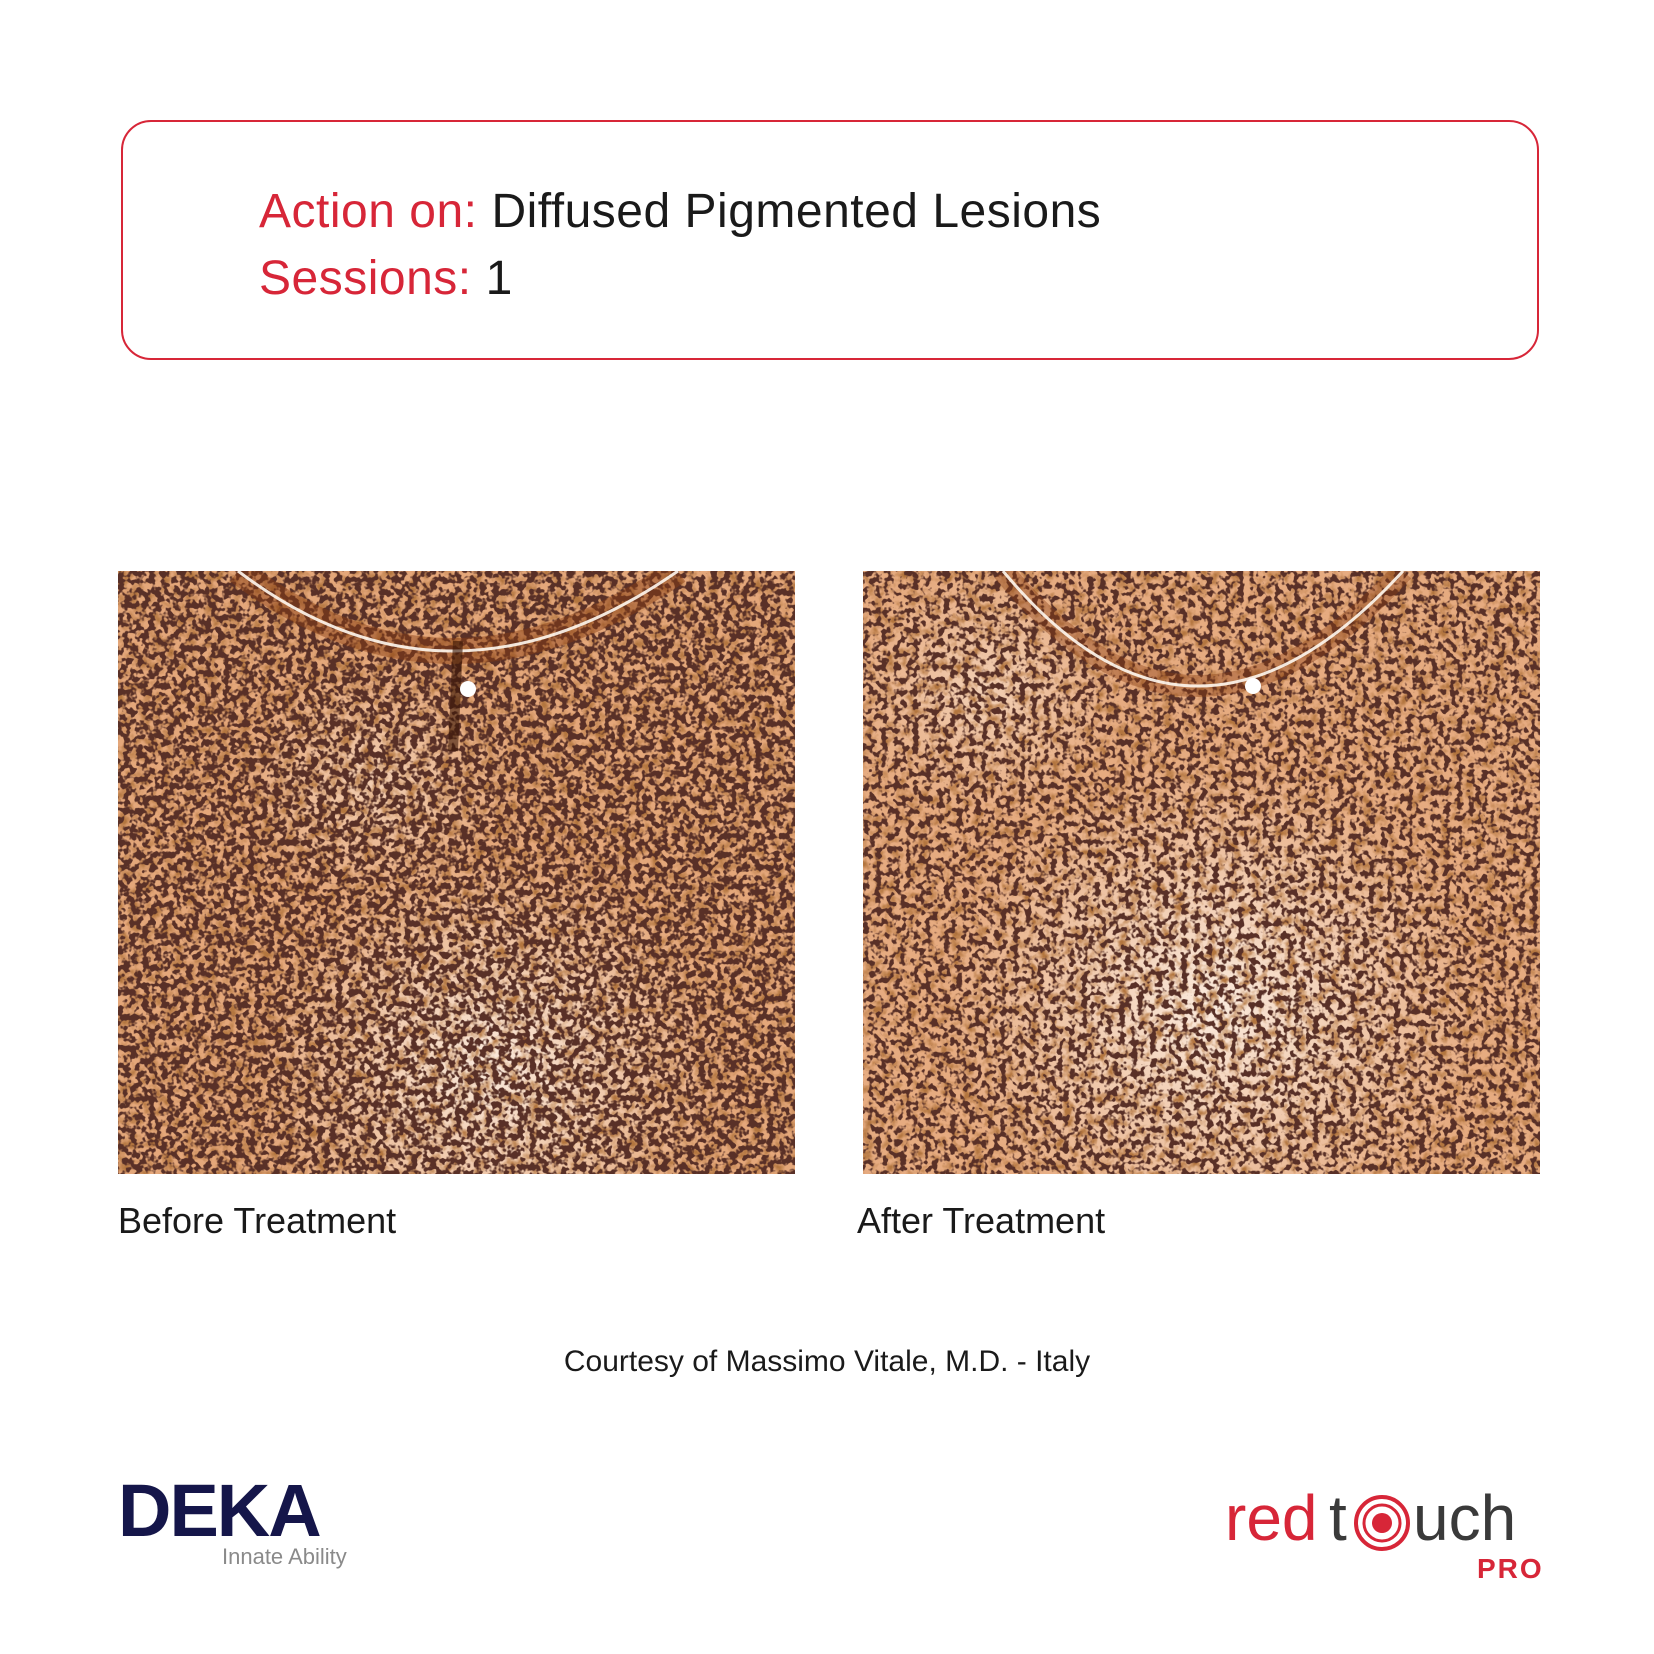 The width and height of the screenshot is (1654, 1654). I want to click on action-value: Diffused Pigmented Lesions, so click(796, 211).